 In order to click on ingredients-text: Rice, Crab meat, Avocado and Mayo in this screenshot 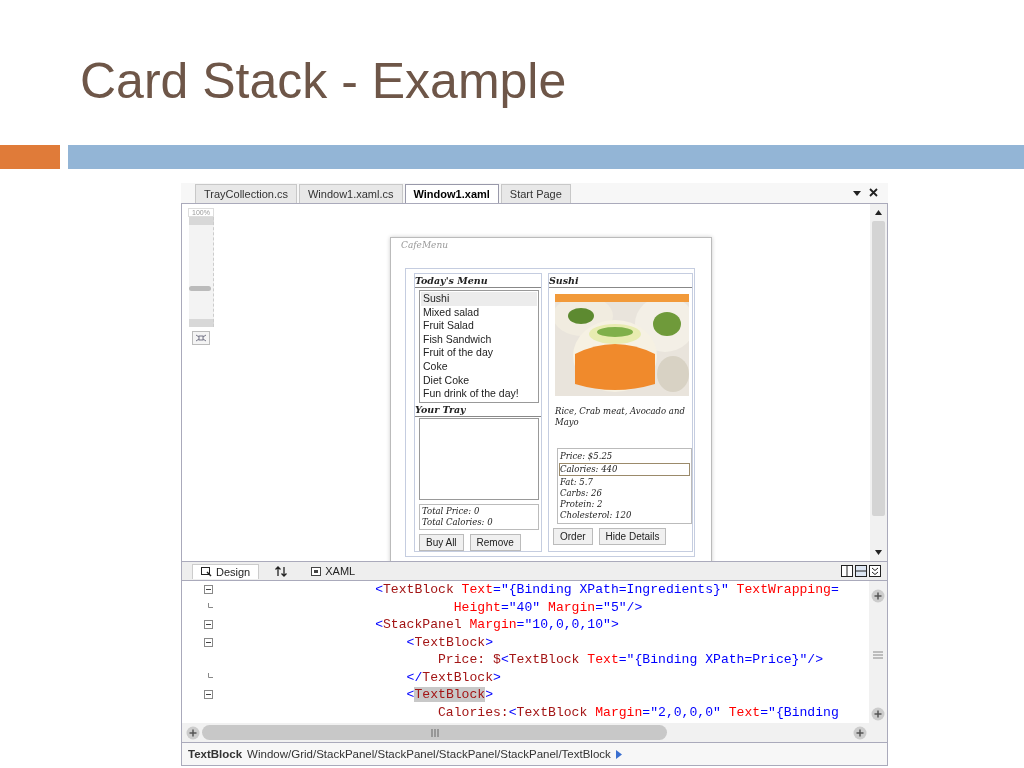, I will do `click(620, 417)`.